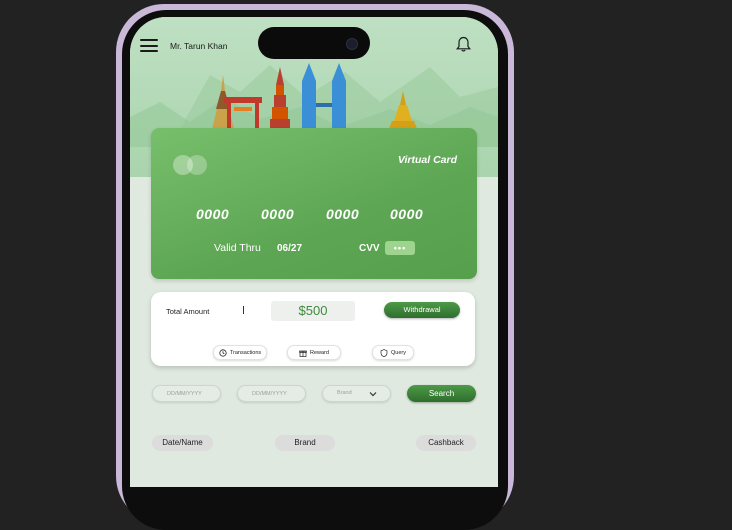 The image size is (732, 530). I want to click on bell-icon, so click(463, 44).